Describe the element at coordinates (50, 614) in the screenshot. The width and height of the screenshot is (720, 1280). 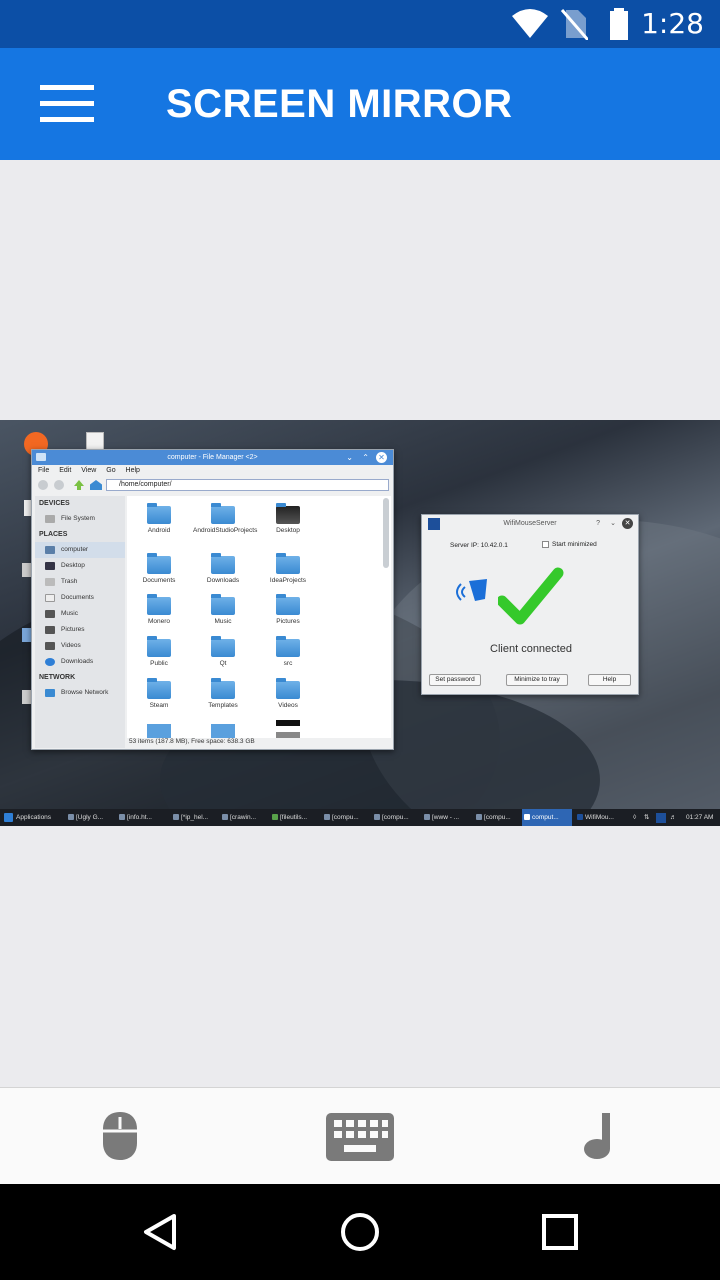
I see `music-icon` at that location.